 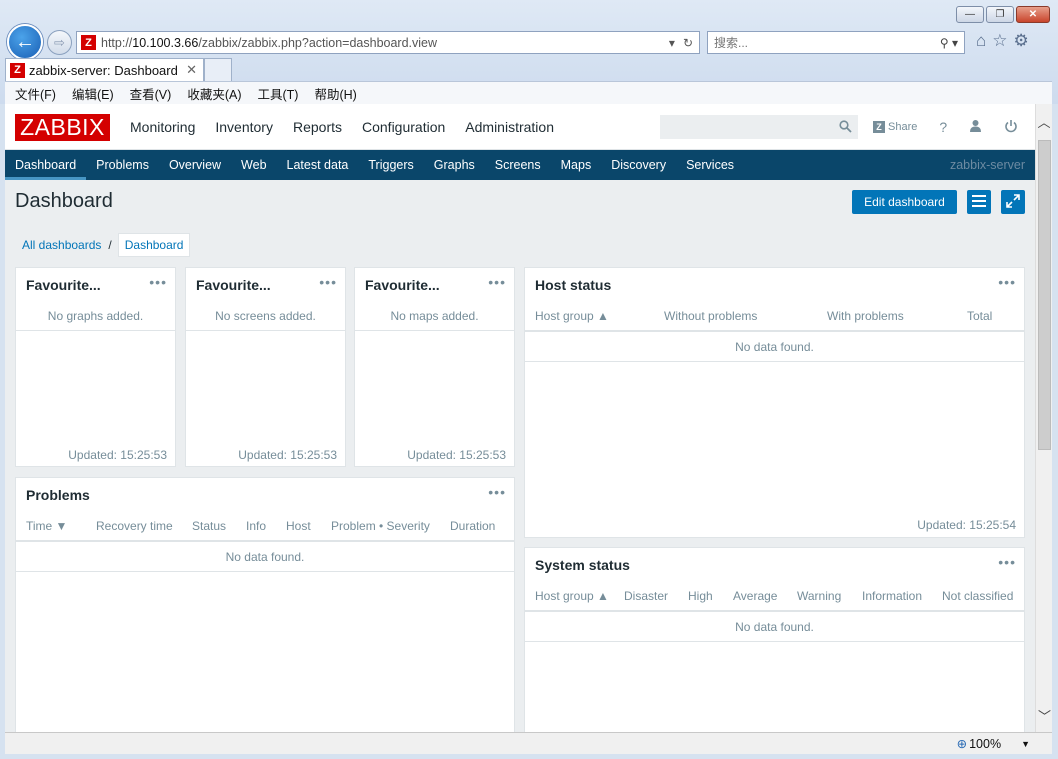 I want to click on edit-dashboard-button: Edit dashboard, so click(x=904, y=202).